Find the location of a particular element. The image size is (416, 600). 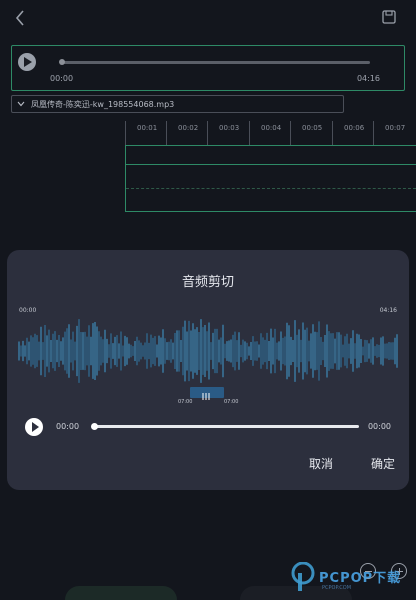

total-time: 04:16 is located at coordinates (368, 78).